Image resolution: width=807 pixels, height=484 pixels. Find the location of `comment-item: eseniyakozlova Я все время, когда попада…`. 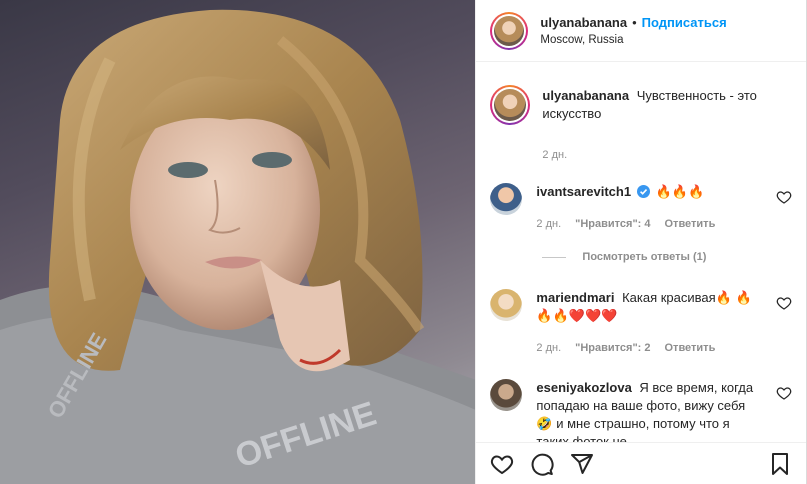

comment-item: eseniyakozlova Я все время, когда попада… is located at coordinates (641, 410).